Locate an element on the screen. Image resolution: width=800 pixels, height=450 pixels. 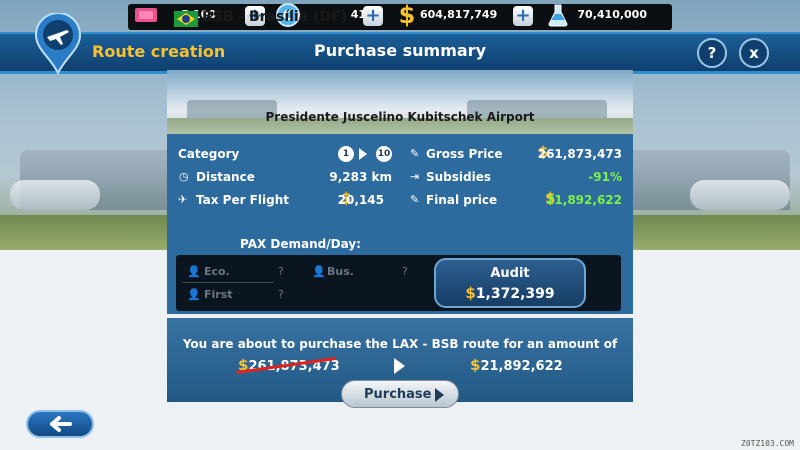
research-points: 70,410,000 is located at coordinates (612, 14).